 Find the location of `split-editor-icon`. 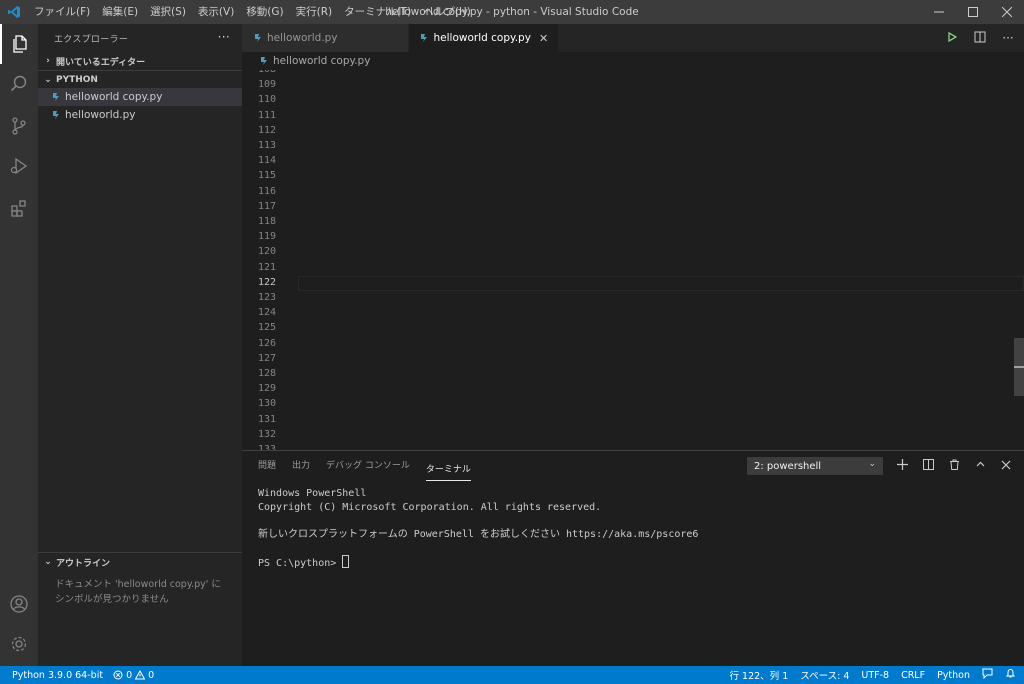

split-editor-icon is located at coordinates (980, 36).